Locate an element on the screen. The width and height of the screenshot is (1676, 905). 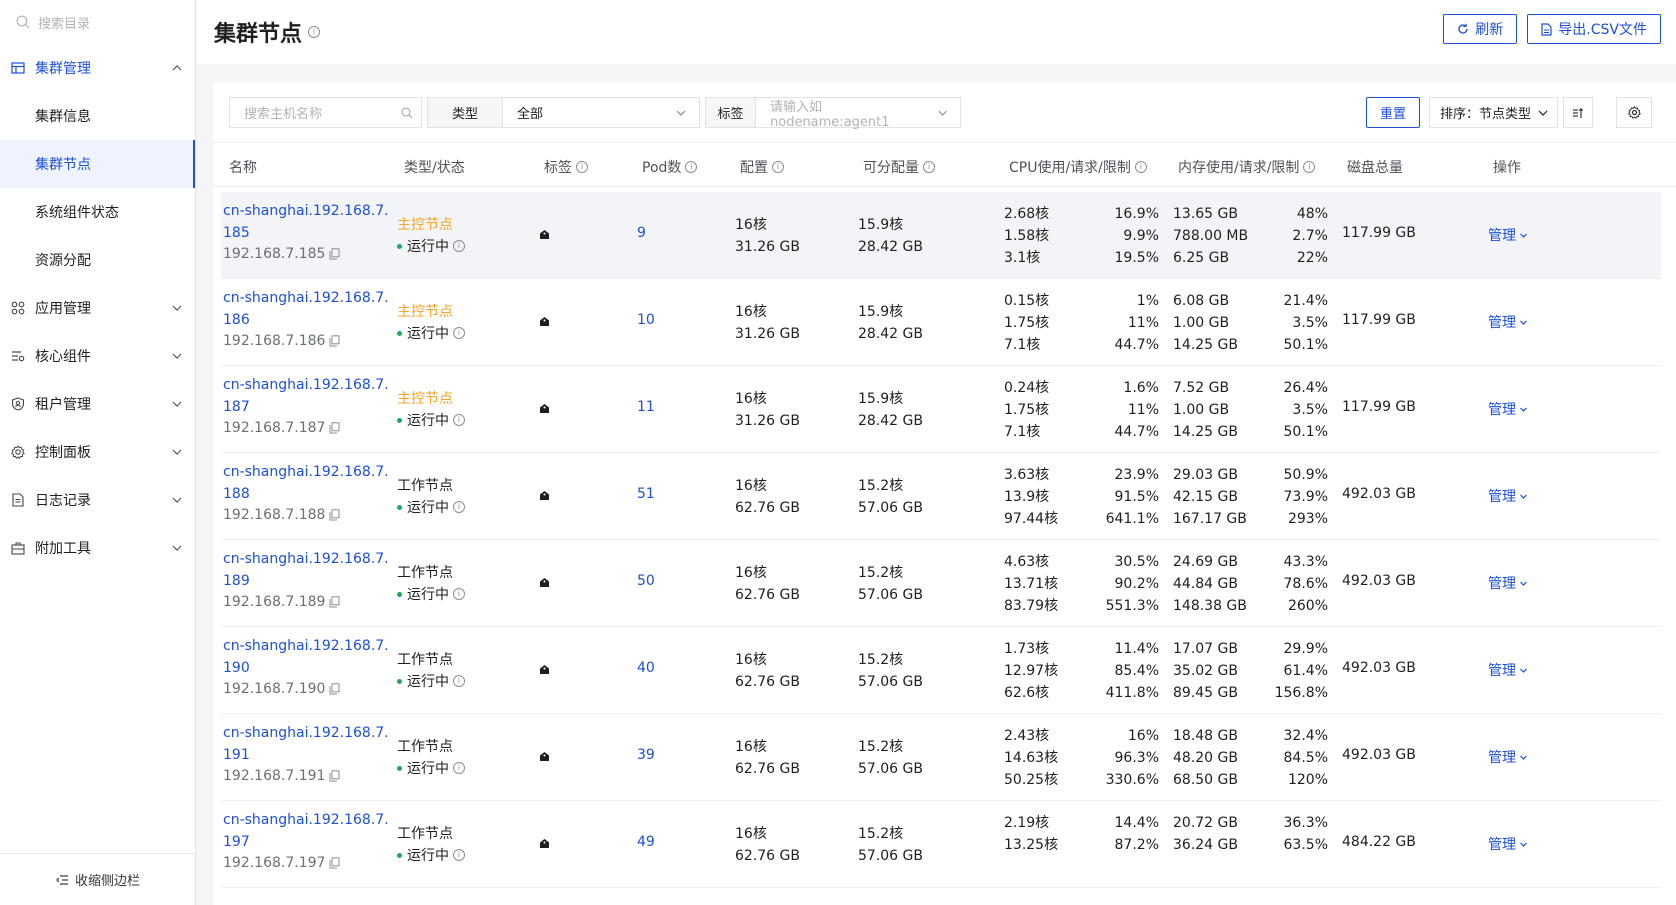
sort-order-button is located at coordinates (1578, 112).